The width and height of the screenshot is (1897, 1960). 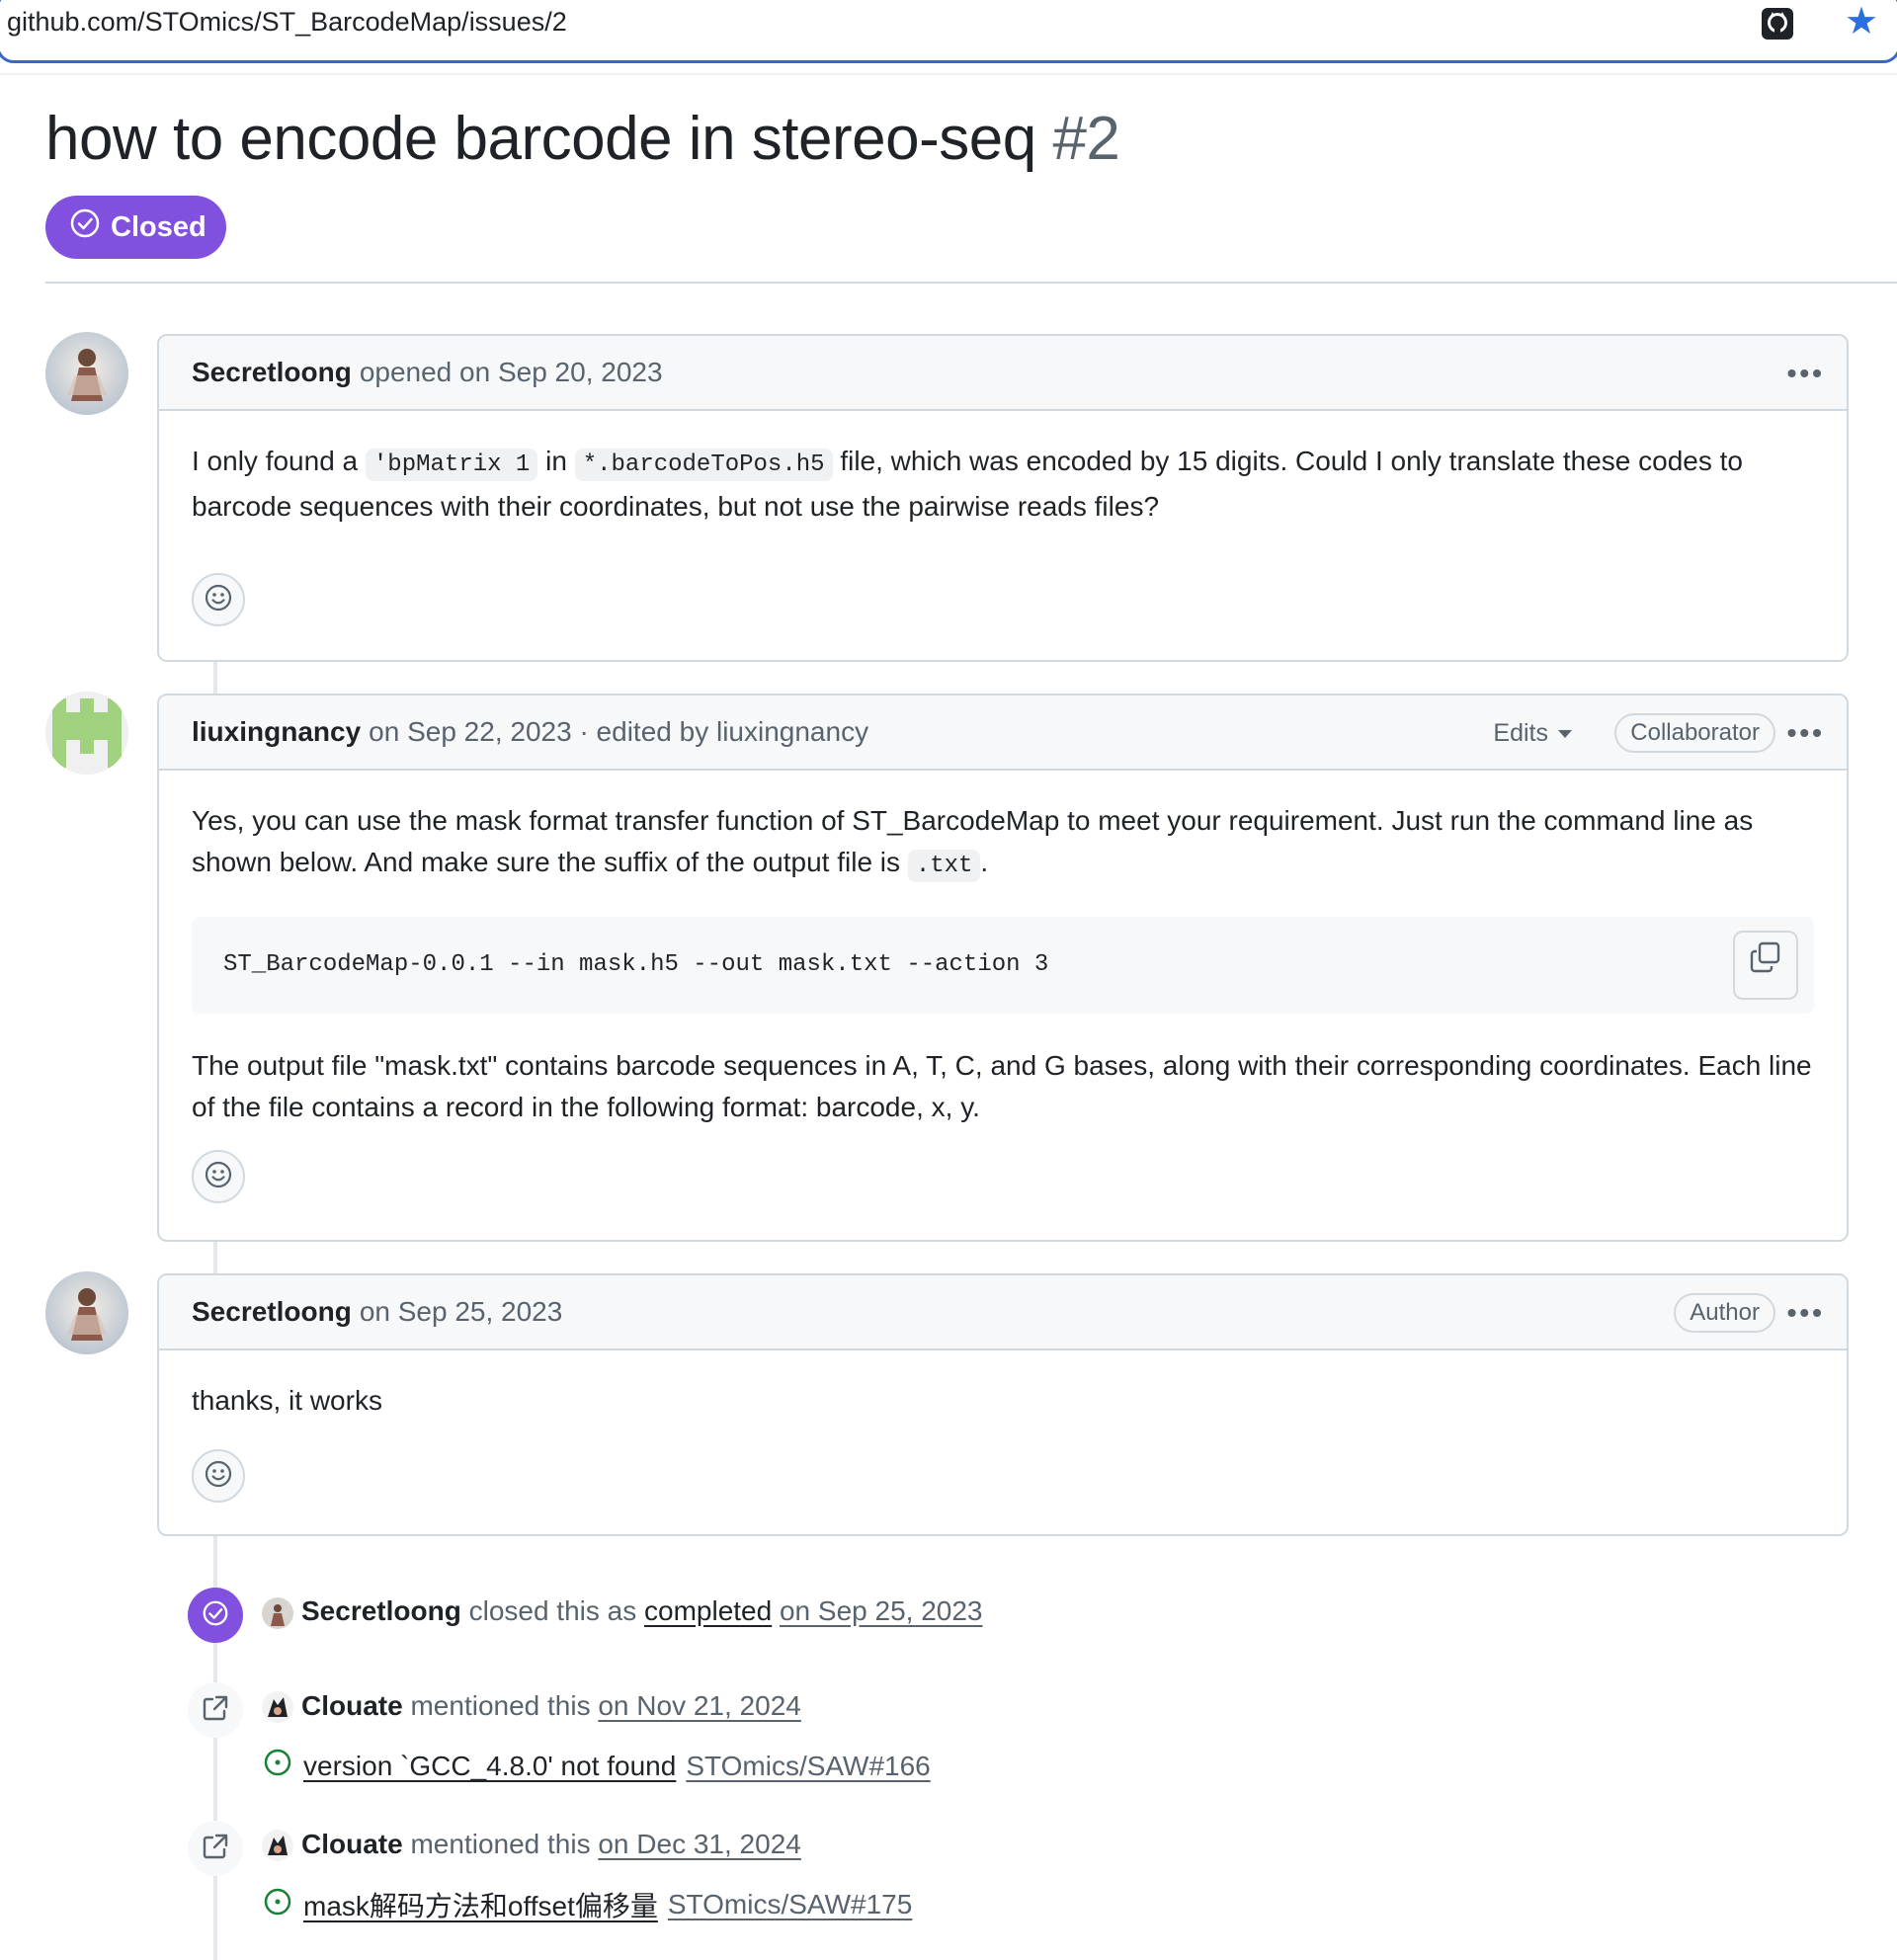 I want to click on event-actor: Secretloong, so click(x=381, y=1610).